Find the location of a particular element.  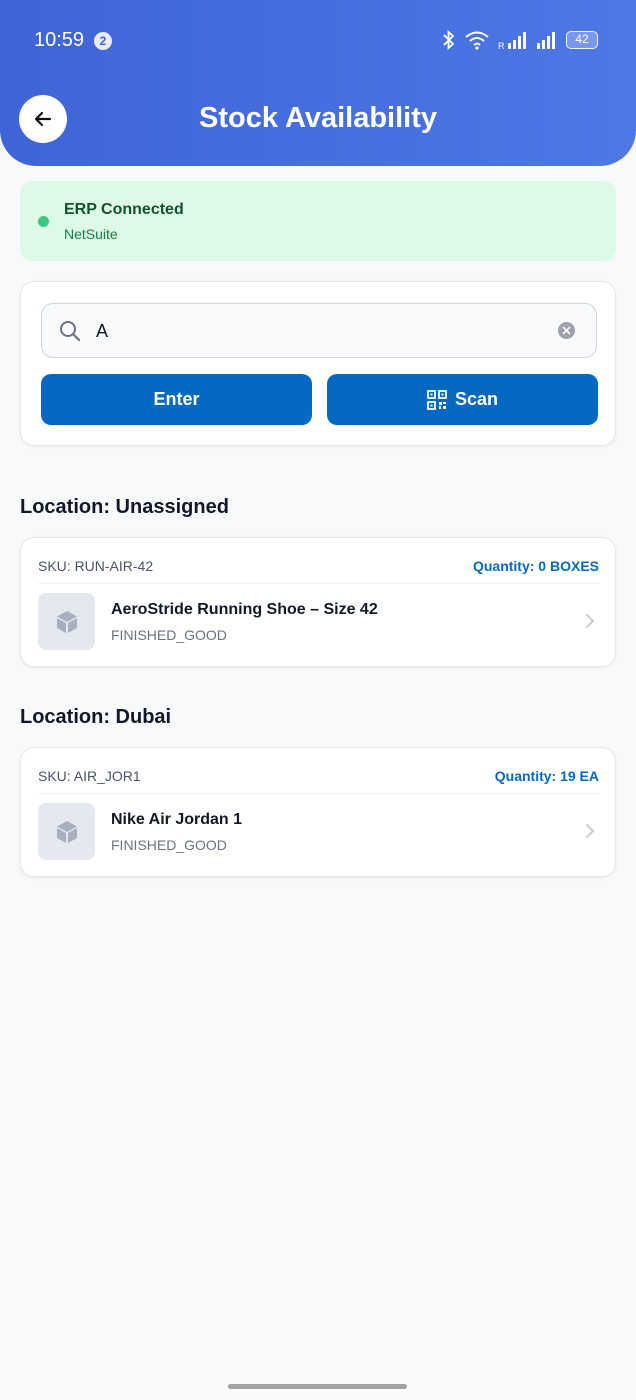

erp-system-name: NetSuite is located at coordinates (91, 234).